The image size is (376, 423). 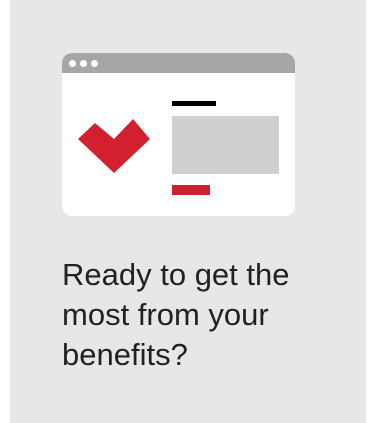 I want to click on text-line-placeholder, so click(x=194, y=103).